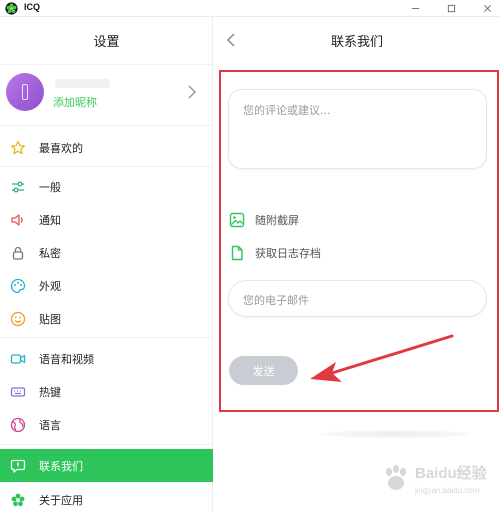 This screenshot has height=512, width=500. What do you see at coordinates (106, 358) in the screenshot?
I see `sidebar-item-voice-video: 语音和视频` at bounding box center [106, 358].